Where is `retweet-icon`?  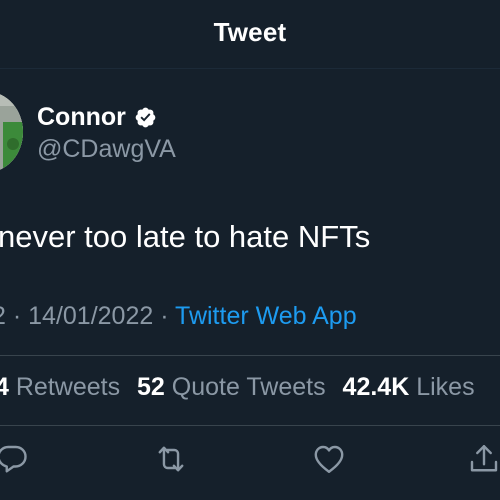 retweet-icon is located at coordinates (171, 459).